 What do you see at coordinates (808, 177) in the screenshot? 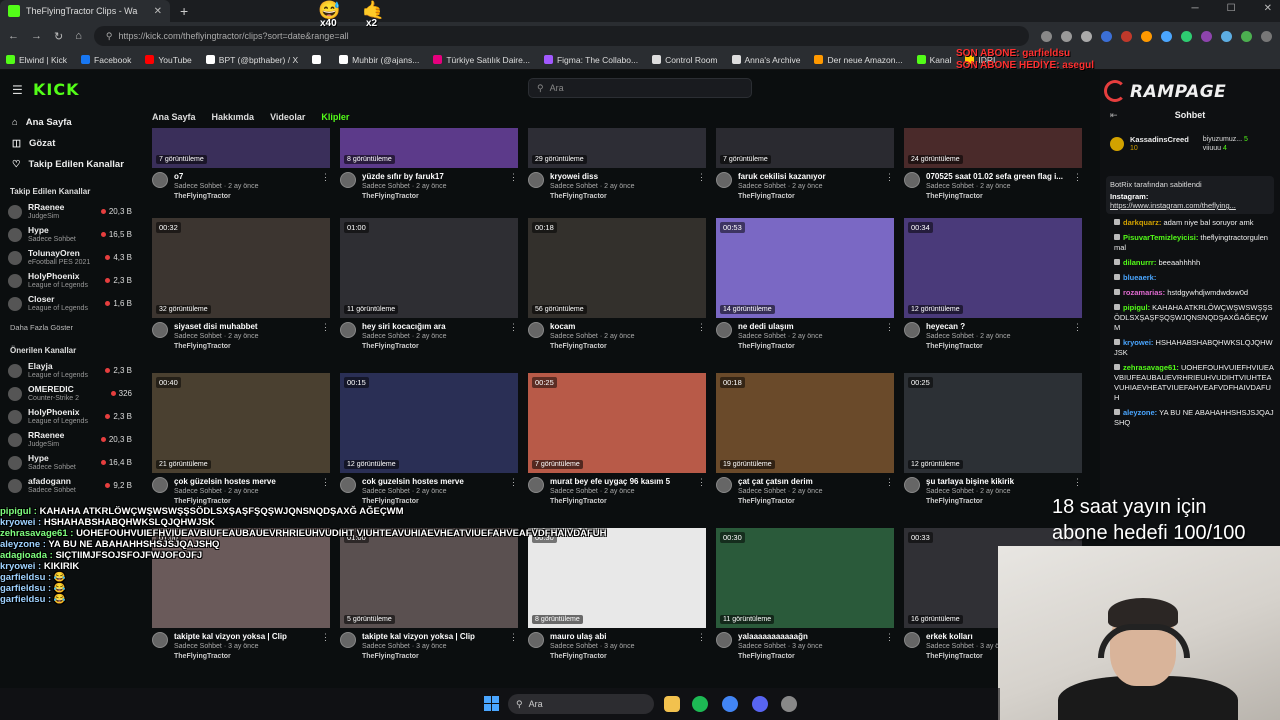
I see `clip-title: faruk cekilisi kazanıyor` at bounding box center [808, 177].